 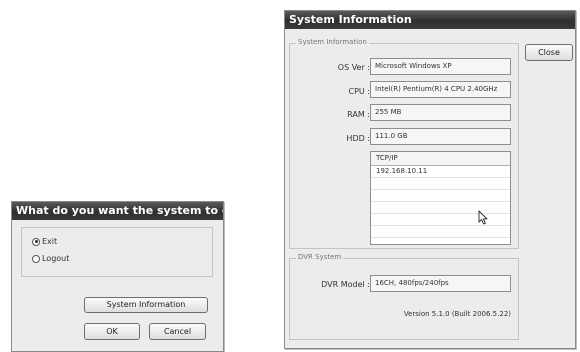 What do you see at coordinates (440, 159) in the screenshot?
I see `tcpip-list-header: TCP/IP` at bounding box center [440, 159].